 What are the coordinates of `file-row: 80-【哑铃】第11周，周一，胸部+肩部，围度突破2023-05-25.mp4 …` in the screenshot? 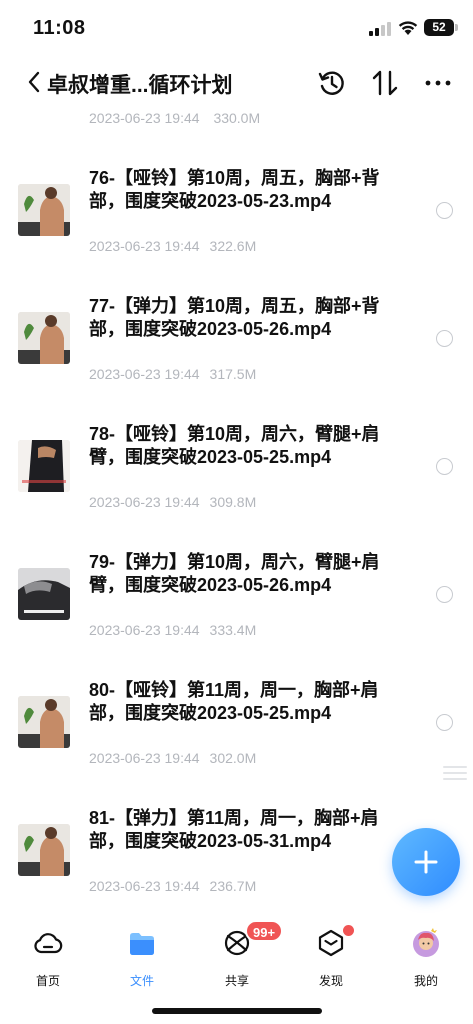 It's located at (236, 739).